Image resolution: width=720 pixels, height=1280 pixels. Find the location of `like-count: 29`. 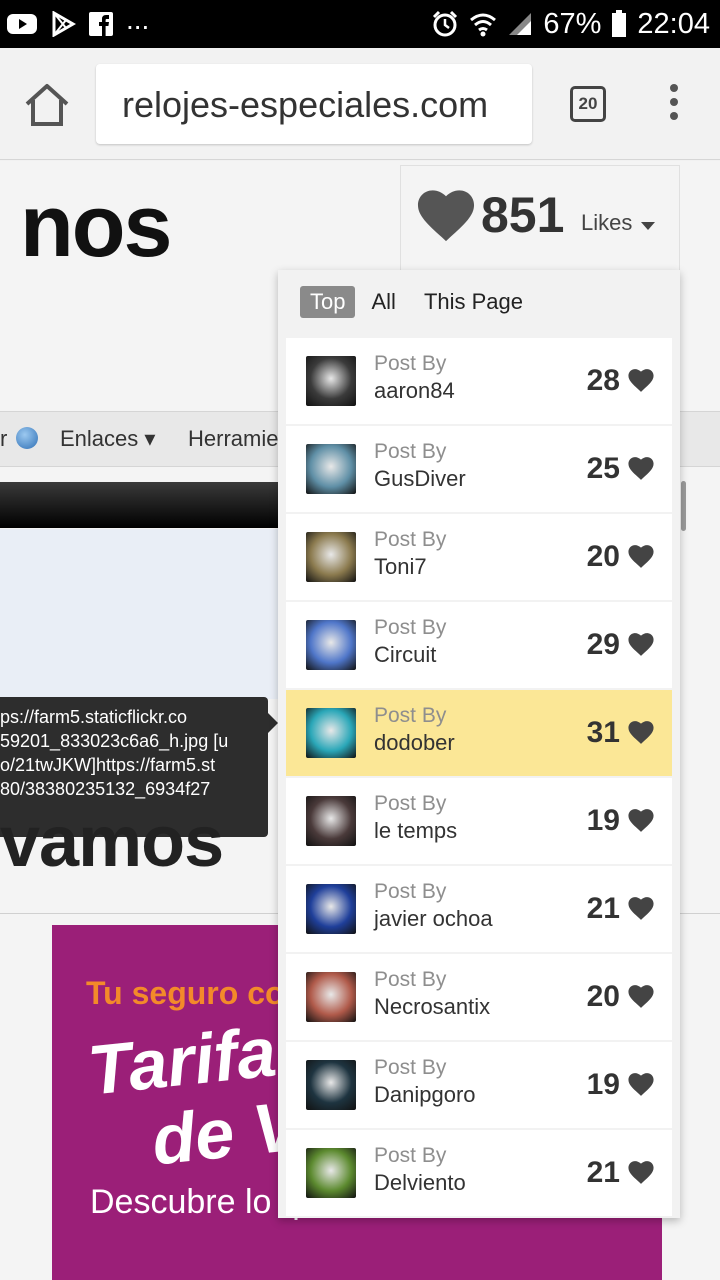

like-count: 29 is located at coordinates (603, 644).